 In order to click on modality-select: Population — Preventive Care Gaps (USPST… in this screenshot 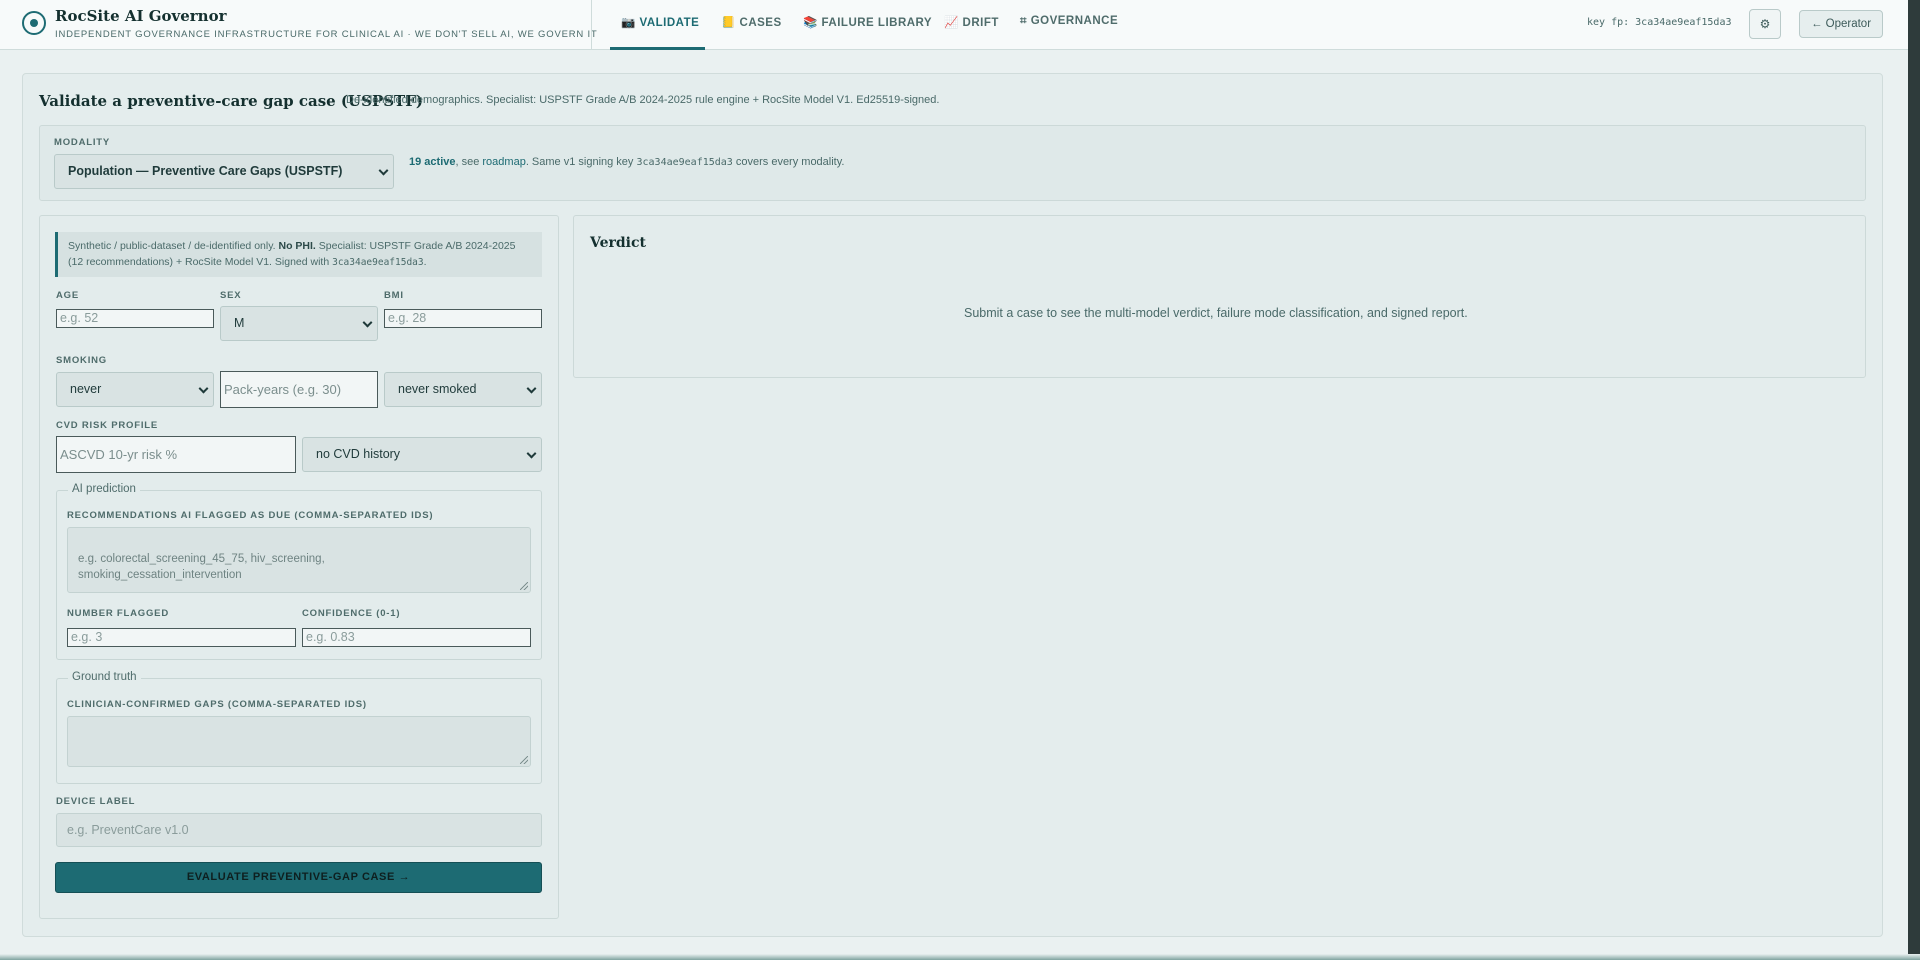, I will do `click(224, 171)`.